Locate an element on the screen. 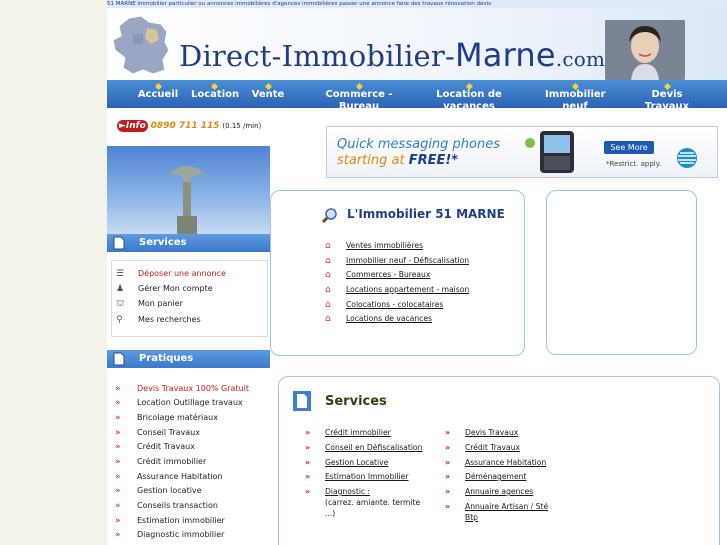 The width and height of the screenshot is (727, 545). service-link: » Gestion Locative is located at coordinates (346, 462).